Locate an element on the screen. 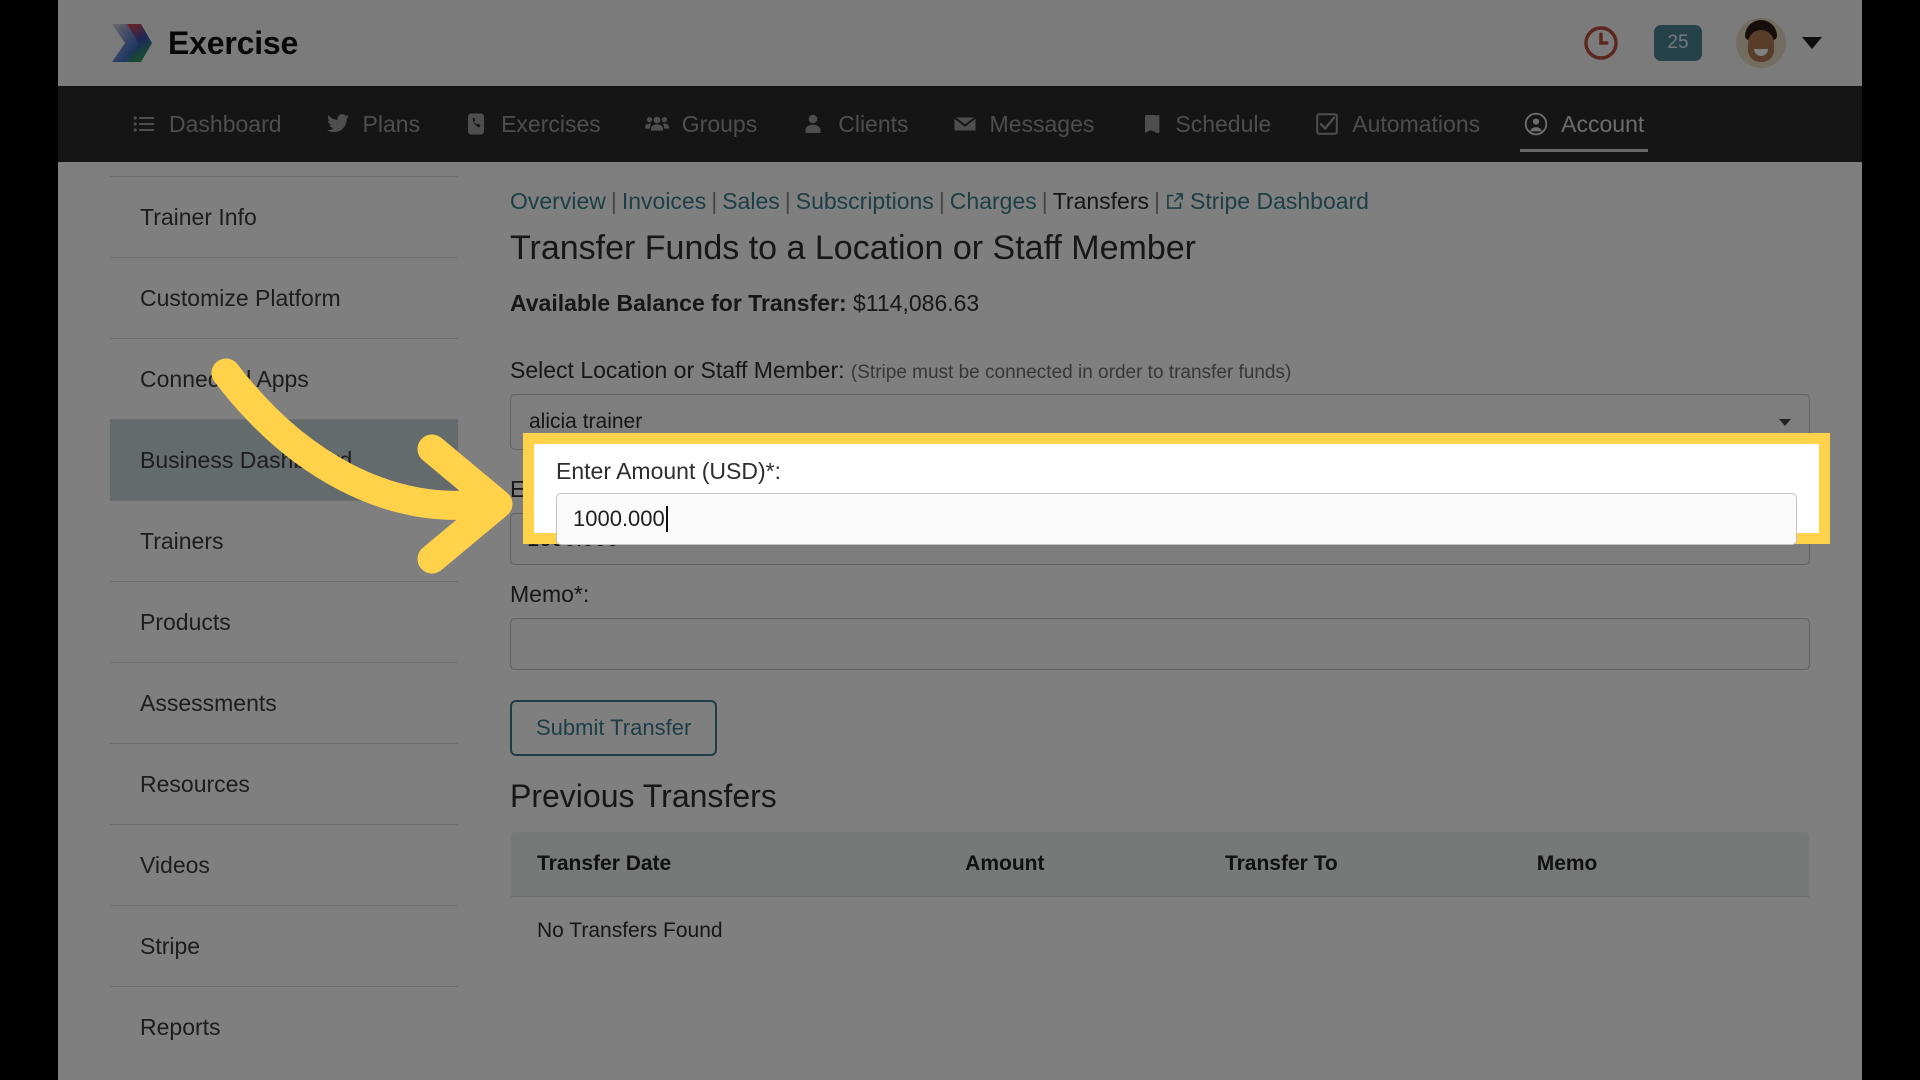 The height and width of the screenshot is (1080, 1920). breadcrumb-link-invoices: Invoices is located at coordinates (664, 201).